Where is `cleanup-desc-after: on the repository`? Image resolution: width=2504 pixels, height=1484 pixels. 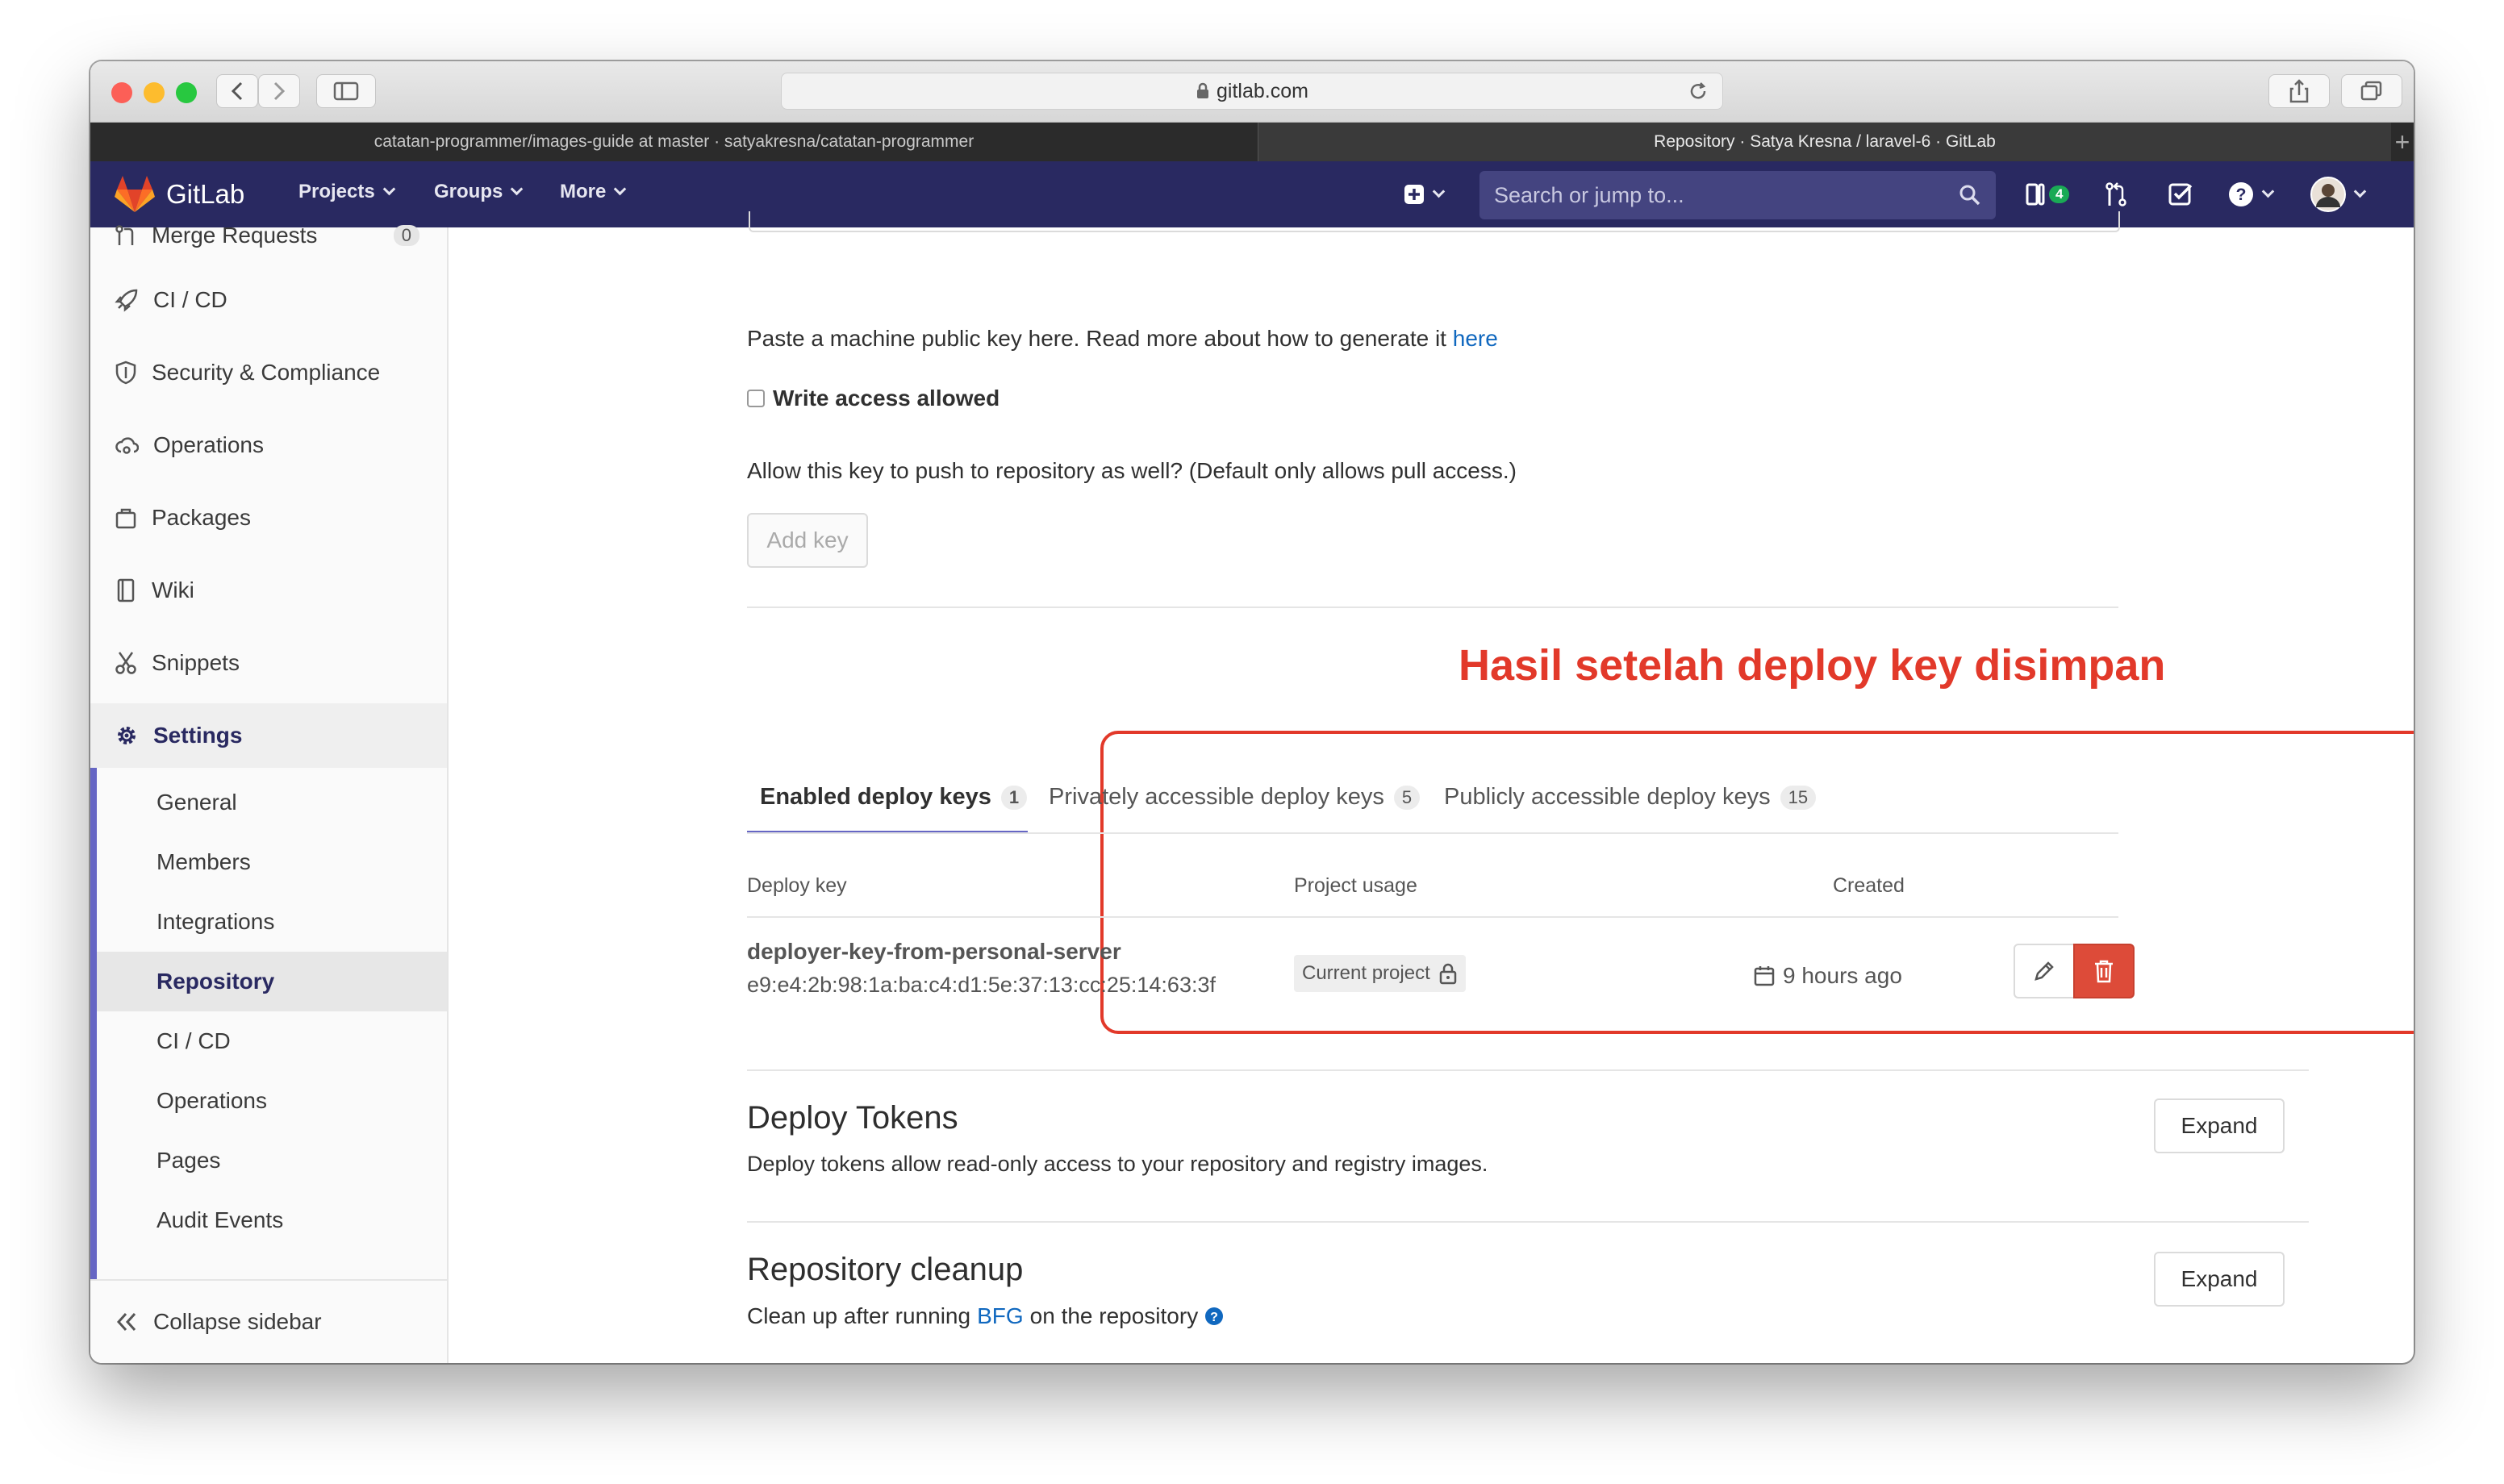 cleanup-desc-after: on the repository is located at coordinates (1114, 1316).